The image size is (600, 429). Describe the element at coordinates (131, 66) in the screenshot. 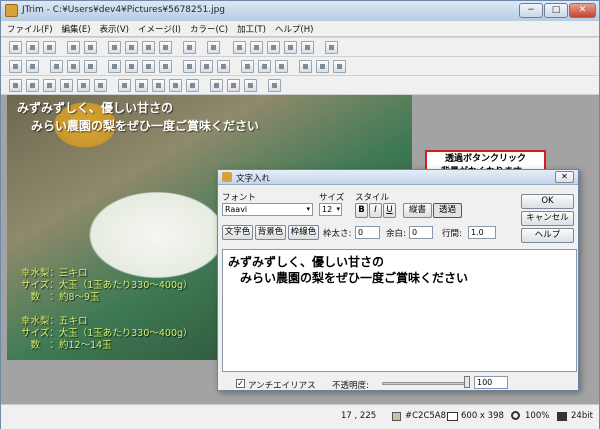

I see `shadow-icon` at that location.